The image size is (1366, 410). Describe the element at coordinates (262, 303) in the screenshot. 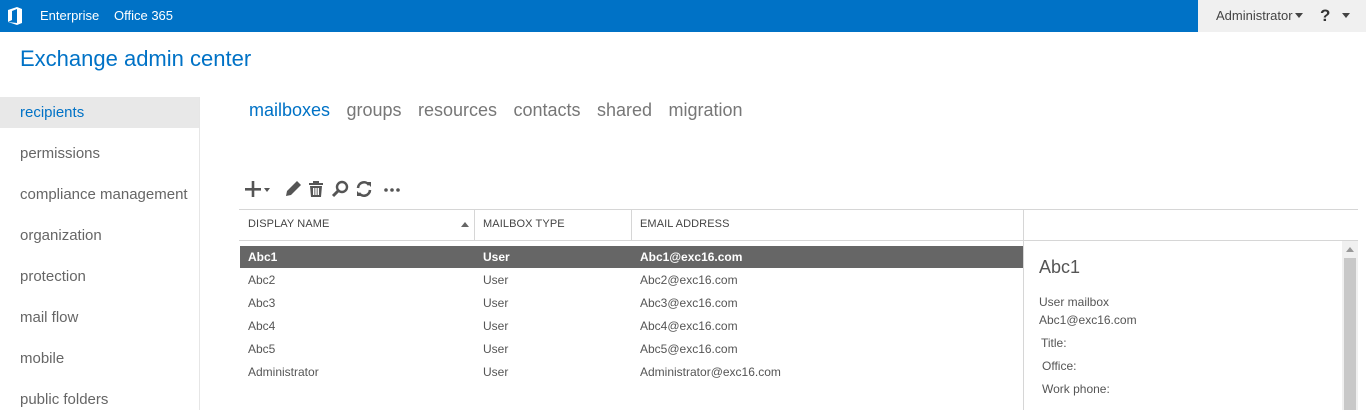

I see `cell-display-name: Abc3` at that location.